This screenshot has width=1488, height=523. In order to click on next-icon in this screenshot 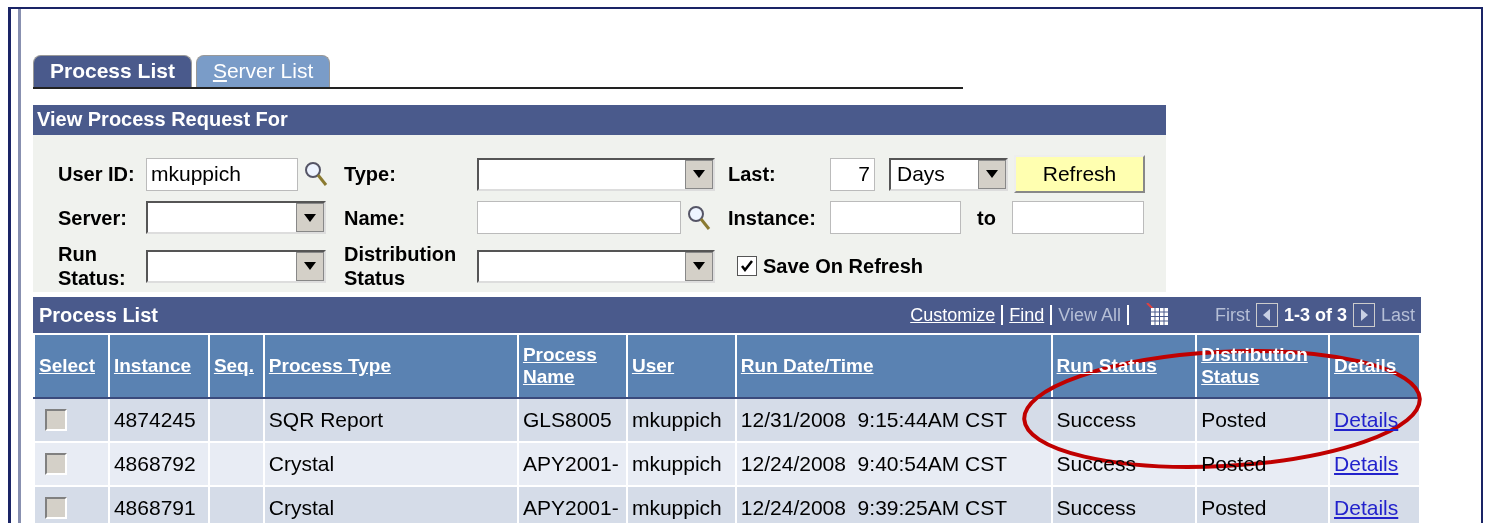, I will do `click(1363, 315)`.